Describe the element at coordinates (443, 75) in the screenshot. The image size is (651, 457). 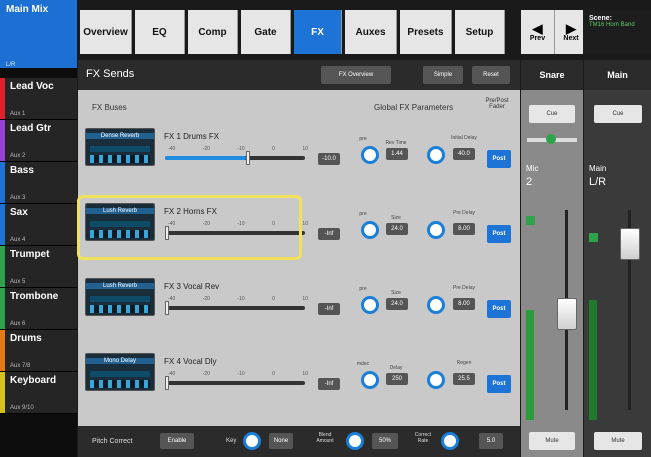
I see `simple-button: Simple` at that location.